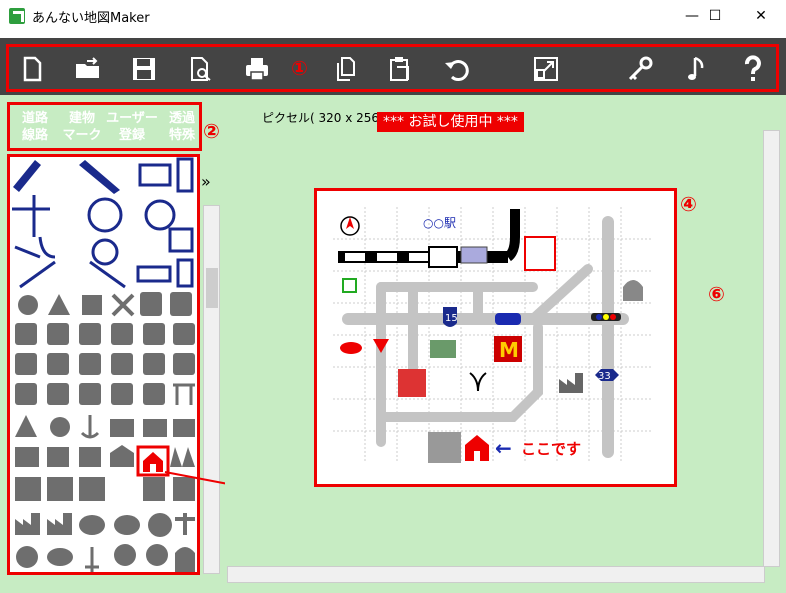 Image resolution: width=786 pixels, height=593 pixels. I want to click on selection-callout: ⑥, so click(716, 294).